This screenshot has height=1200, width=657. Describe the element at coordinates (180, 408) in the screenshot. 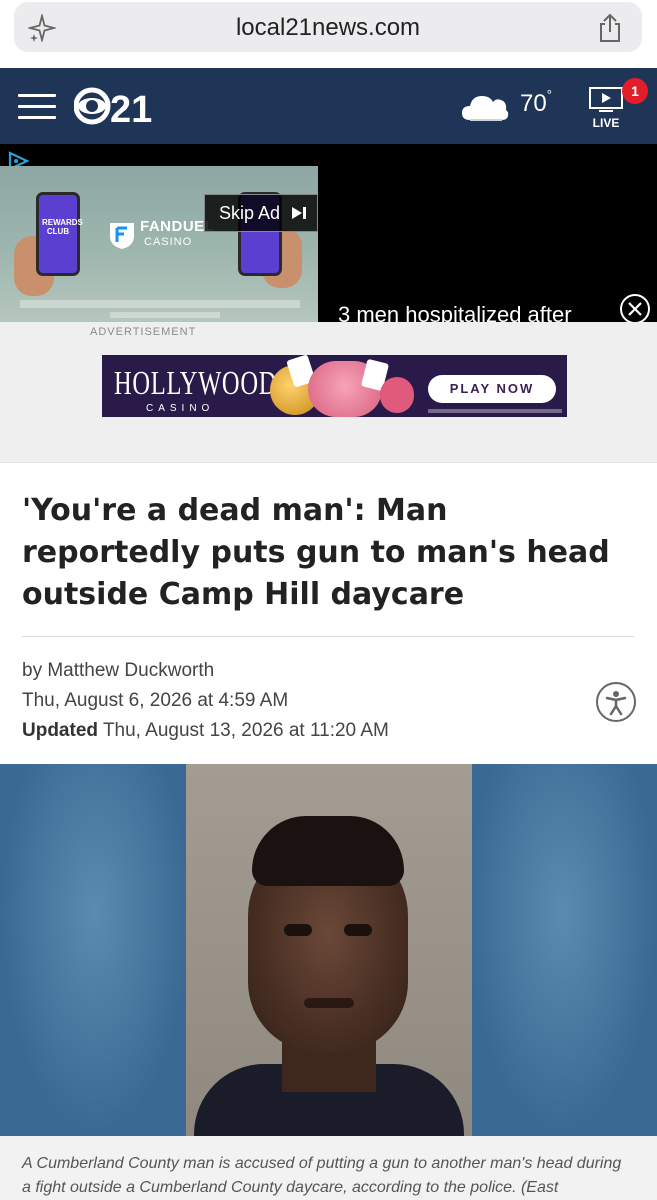

I see `banner-brand-sub: CASINO` at that location.